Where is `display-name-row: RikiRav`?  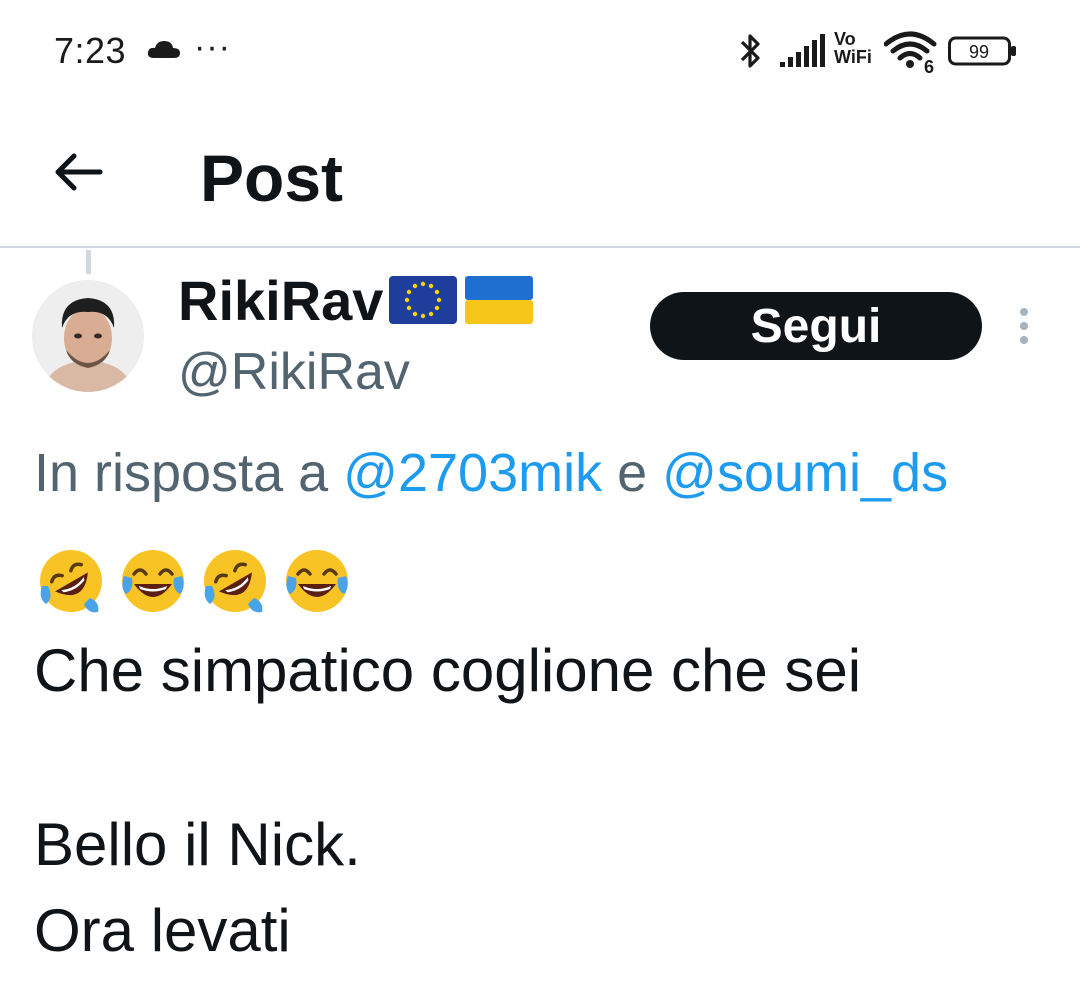
display-name-row: RikiRav is located at coordinates (356, 300).